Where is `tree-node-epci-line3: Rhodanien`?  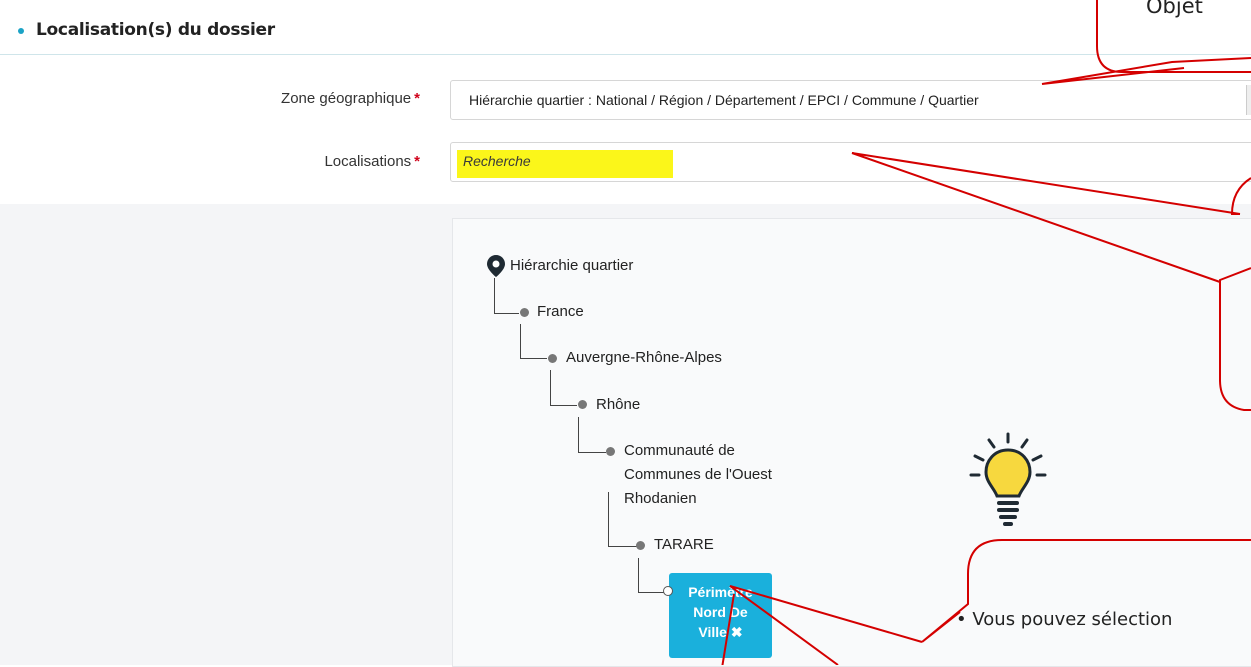 tree-node-epci-line3: Rhodanien is located at coordinates (660, 499).